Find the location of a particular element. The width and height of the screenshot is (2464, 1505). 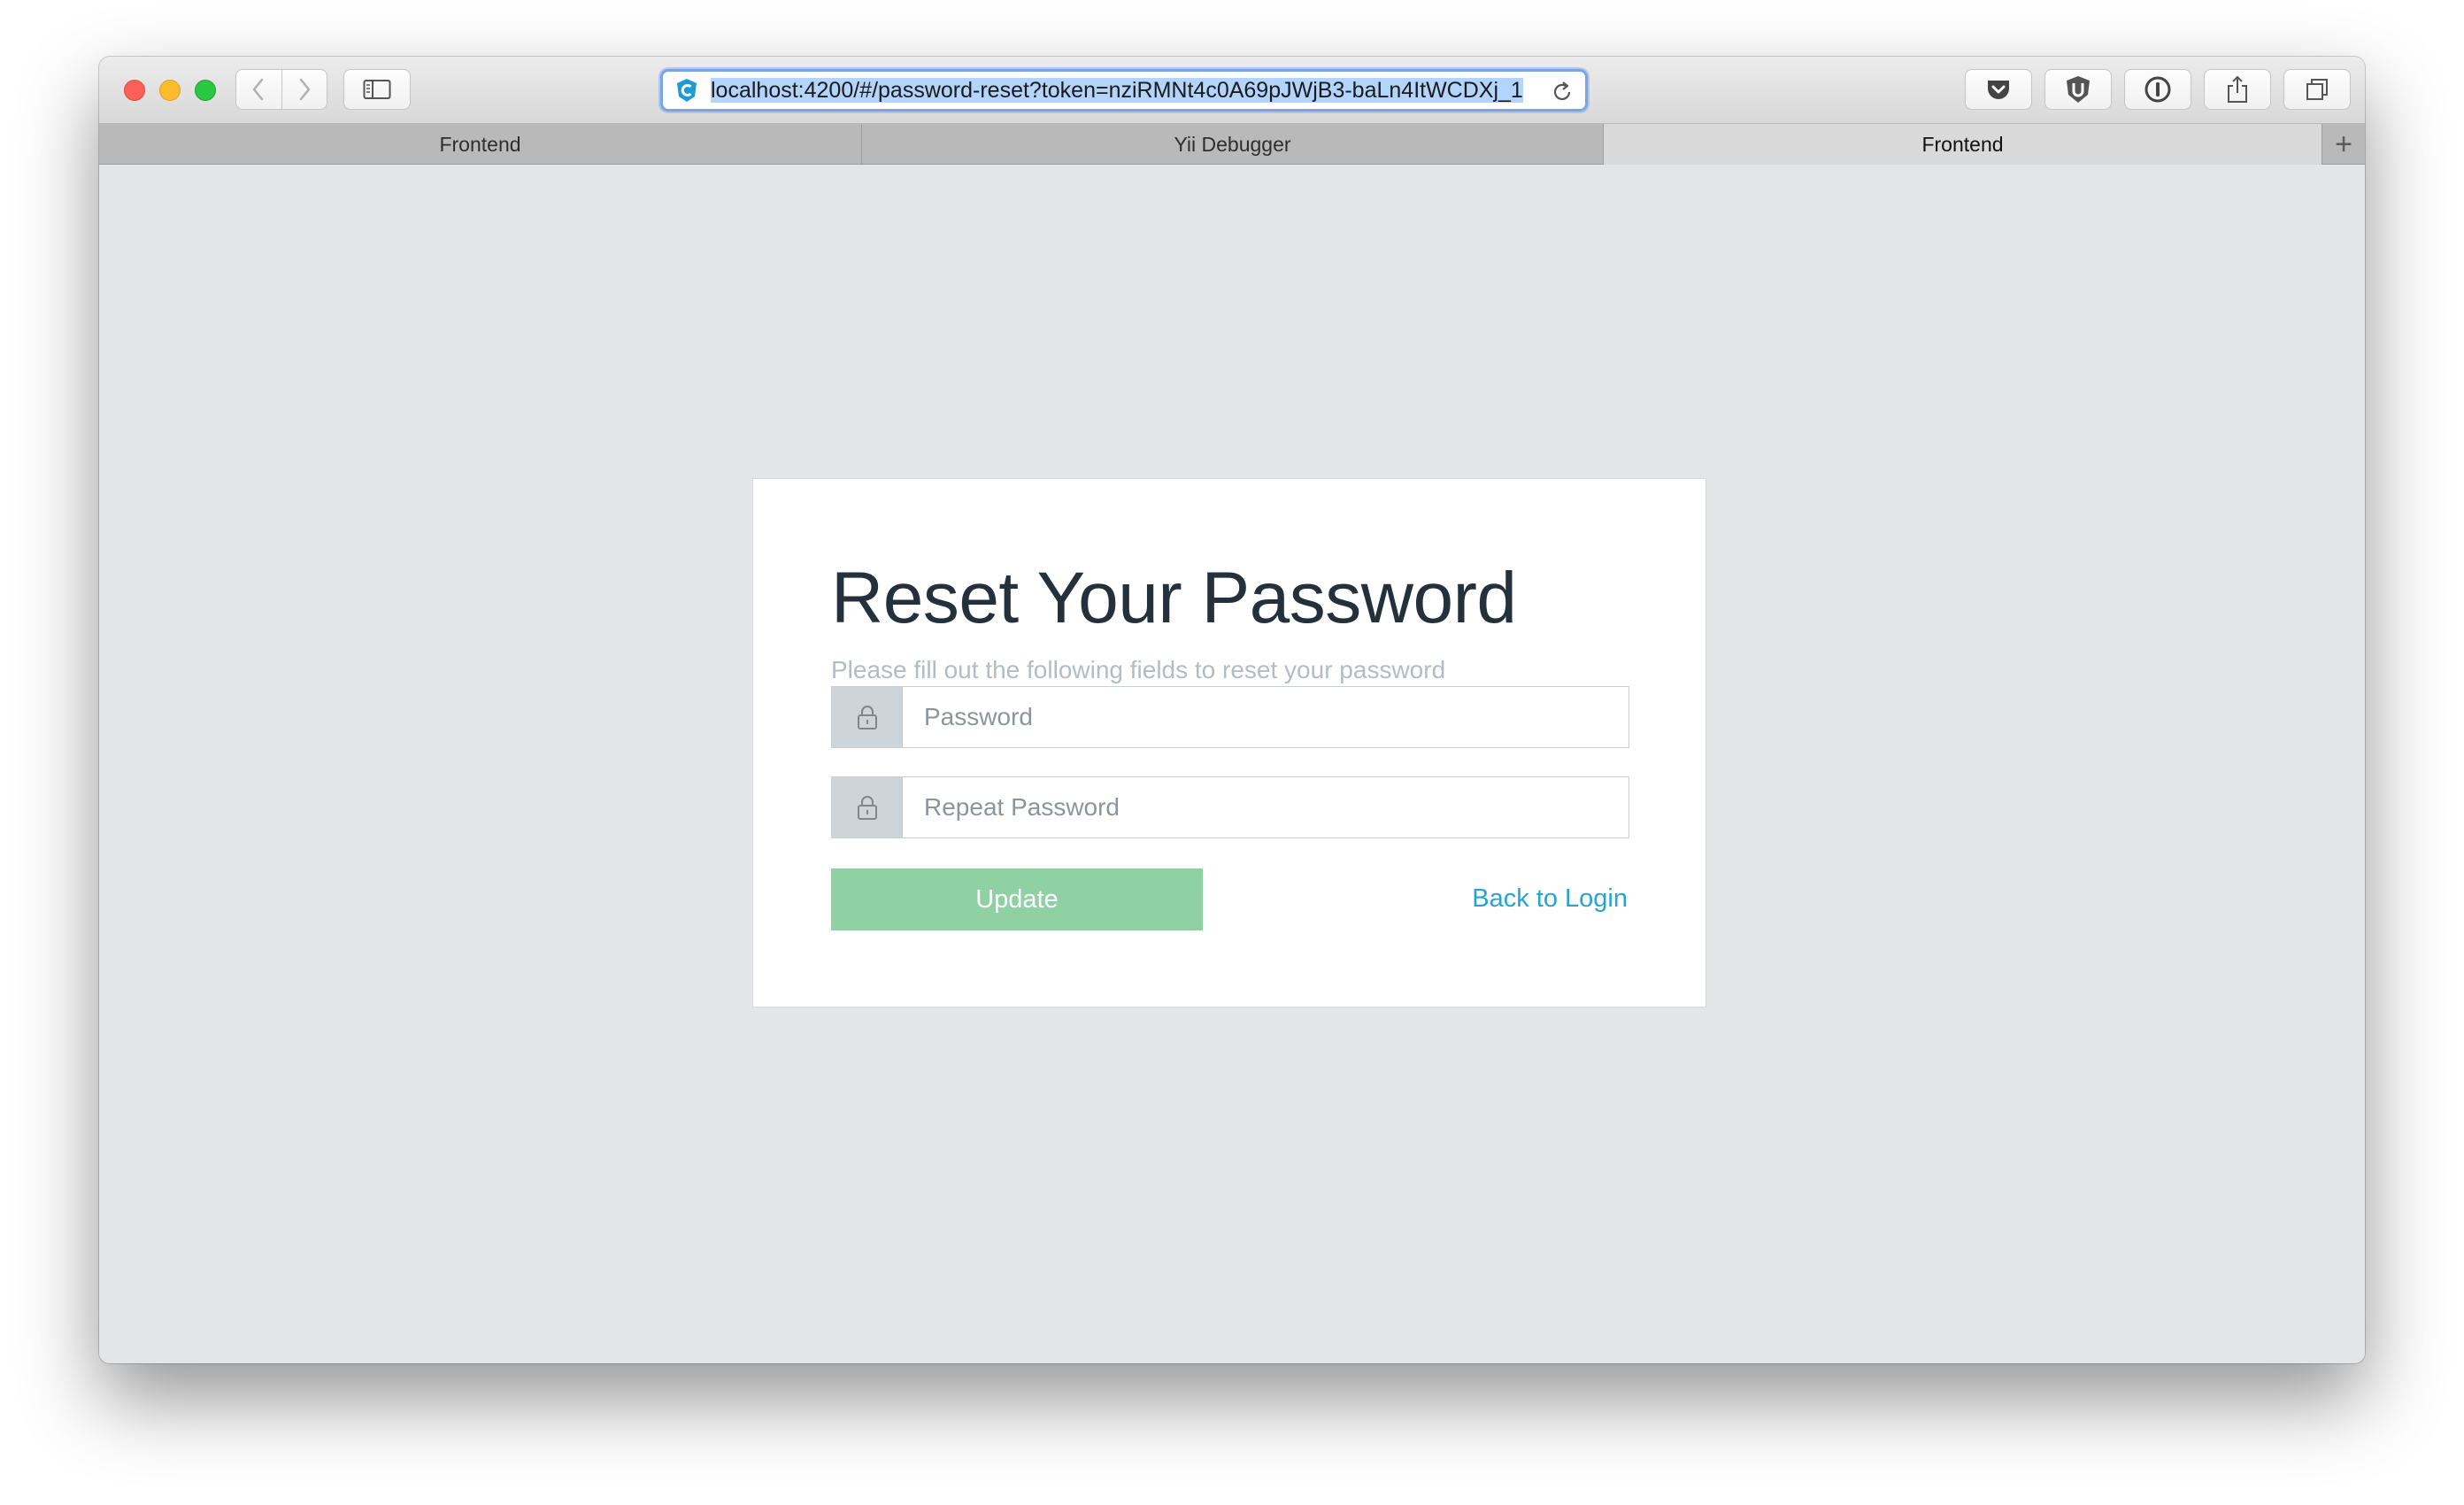

tab-yii-debugger: Yii Debugger is located at coordinates (1233, 144).